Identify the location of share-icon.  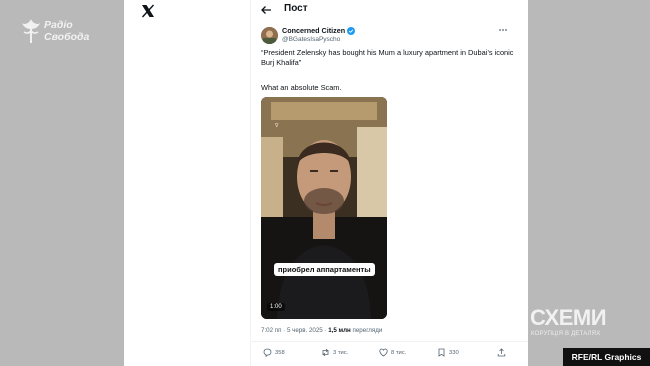
(501, 352).